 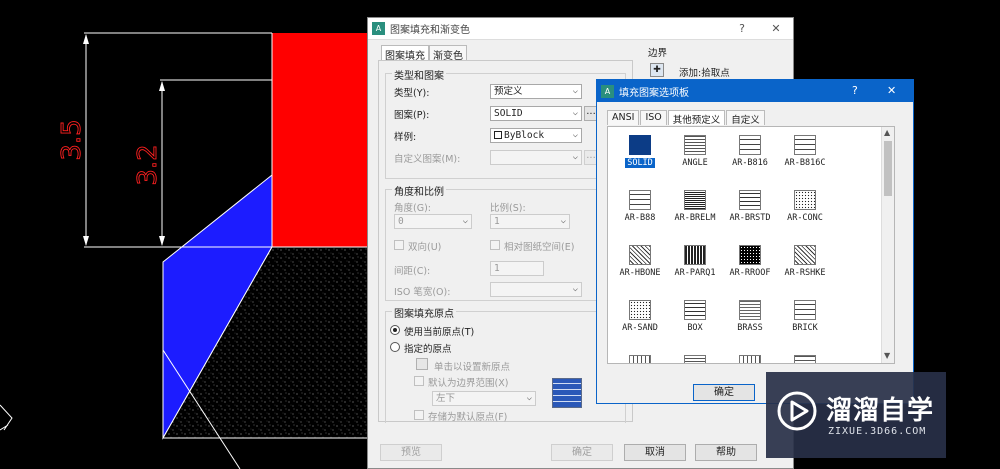 What do you see at coordinates (322, 140) in the screenshot?
I see `red-solid-region` at bounding box center [322, 140].